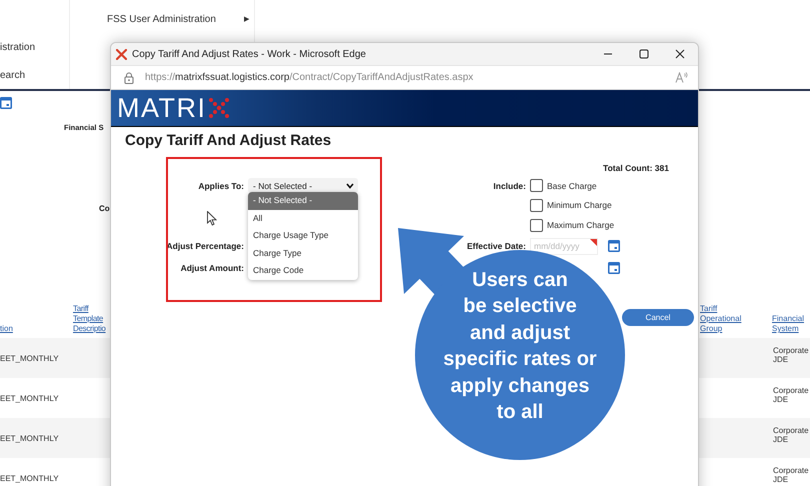 The height and width of the screenshot is (486, 810). Describe the element at coordinates (572, 185) in the screenshot. I see `checkbox-label: Base Charge` at that location.